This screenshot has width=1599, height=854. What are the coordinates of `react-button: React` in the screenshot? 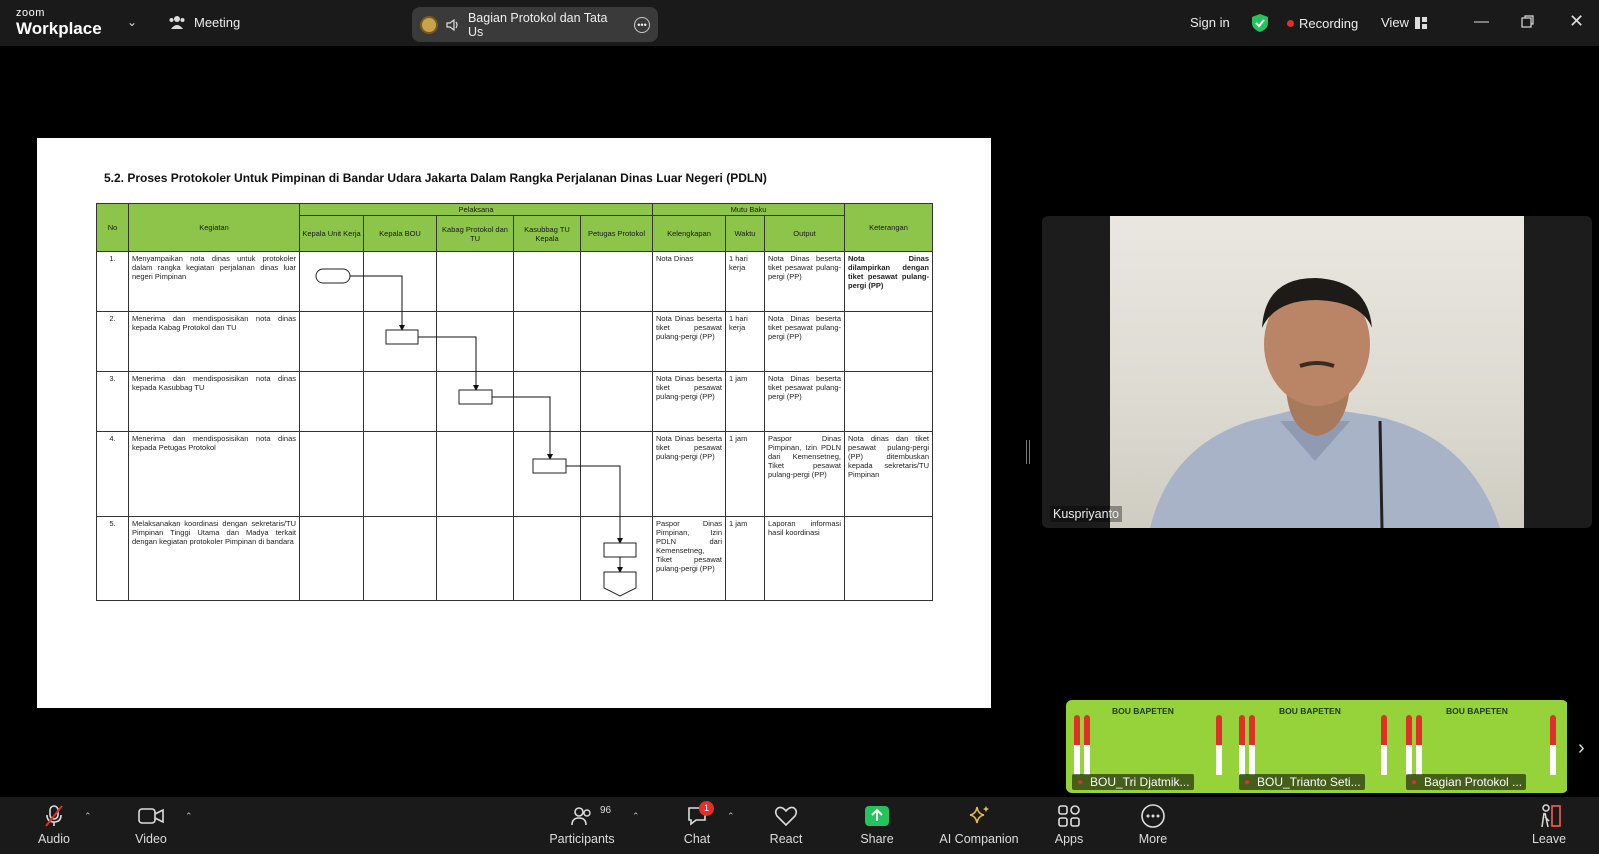 It's located at (786, 824).